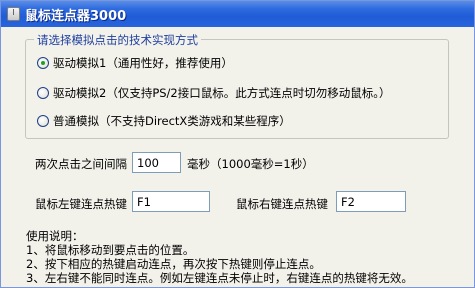 Image resolution: width=475 pixels, height=288 pixels. What do you see at coordinates (117, 40) in the screenshot?
I see `click-method-legend: 请选择模拟点击的技术实现方式` at bounding box center [117, 40].